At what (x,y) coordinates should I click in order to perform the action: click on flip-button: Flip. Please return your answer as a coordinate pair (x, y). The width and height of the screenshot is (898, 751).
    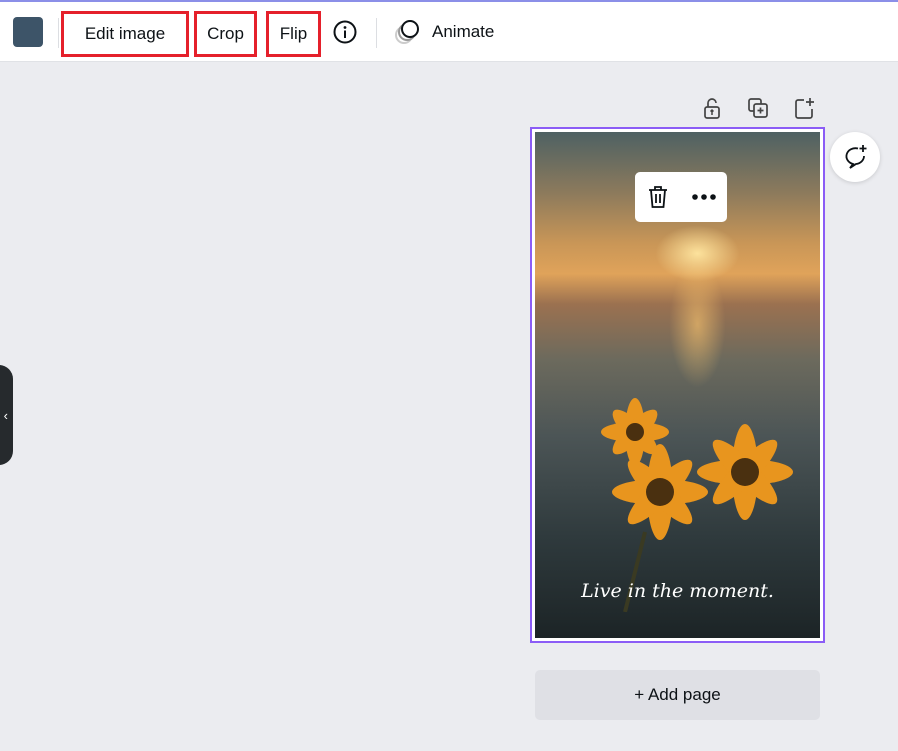
    Looking at the image, I should click on (293, 34).